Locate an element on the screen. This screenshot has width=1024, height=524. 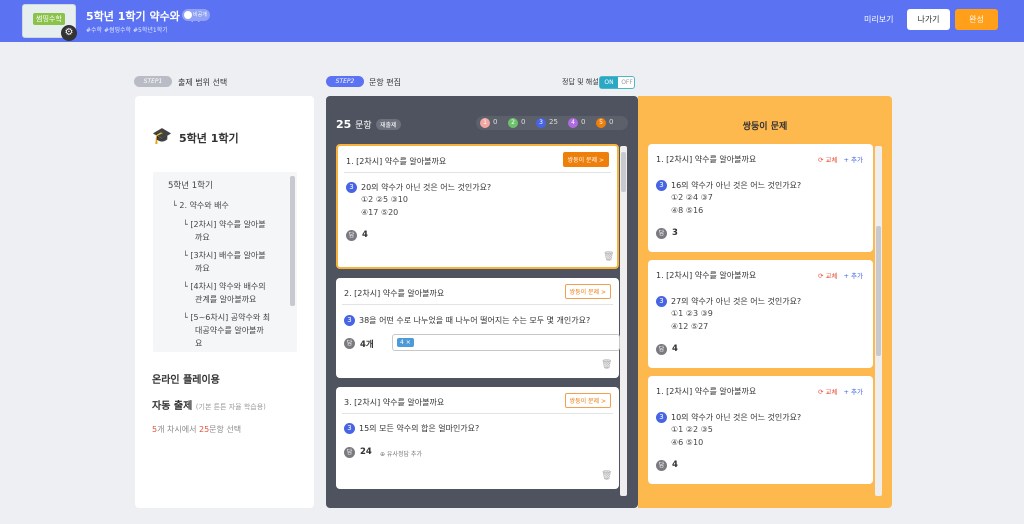
tree-item: 대공약수를 알아볼까 is located at coordinates (229, 331).